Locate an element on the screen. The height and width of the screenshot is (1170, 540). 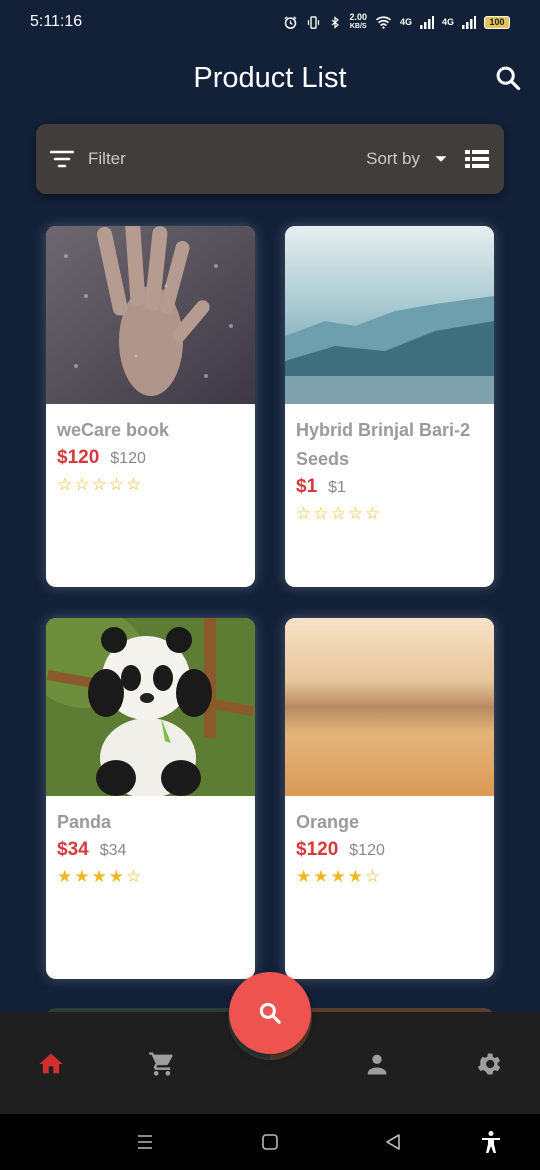
product-original-price: $1 is located at coordinates (337, 487).